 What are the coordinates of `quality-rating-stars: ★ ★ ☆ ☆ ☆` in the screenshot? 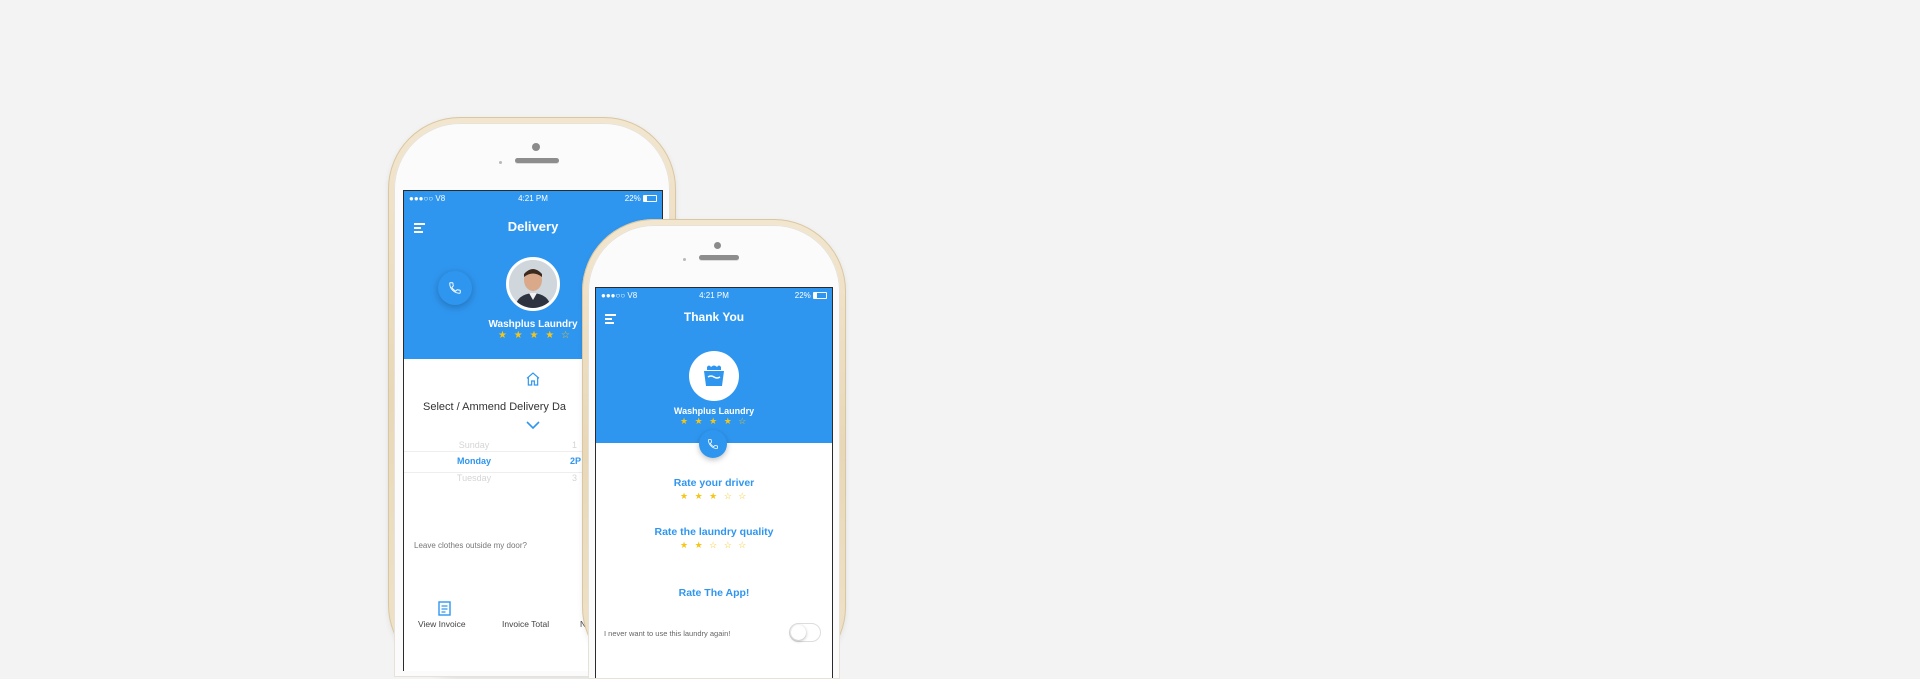 It's located at (714, 545).